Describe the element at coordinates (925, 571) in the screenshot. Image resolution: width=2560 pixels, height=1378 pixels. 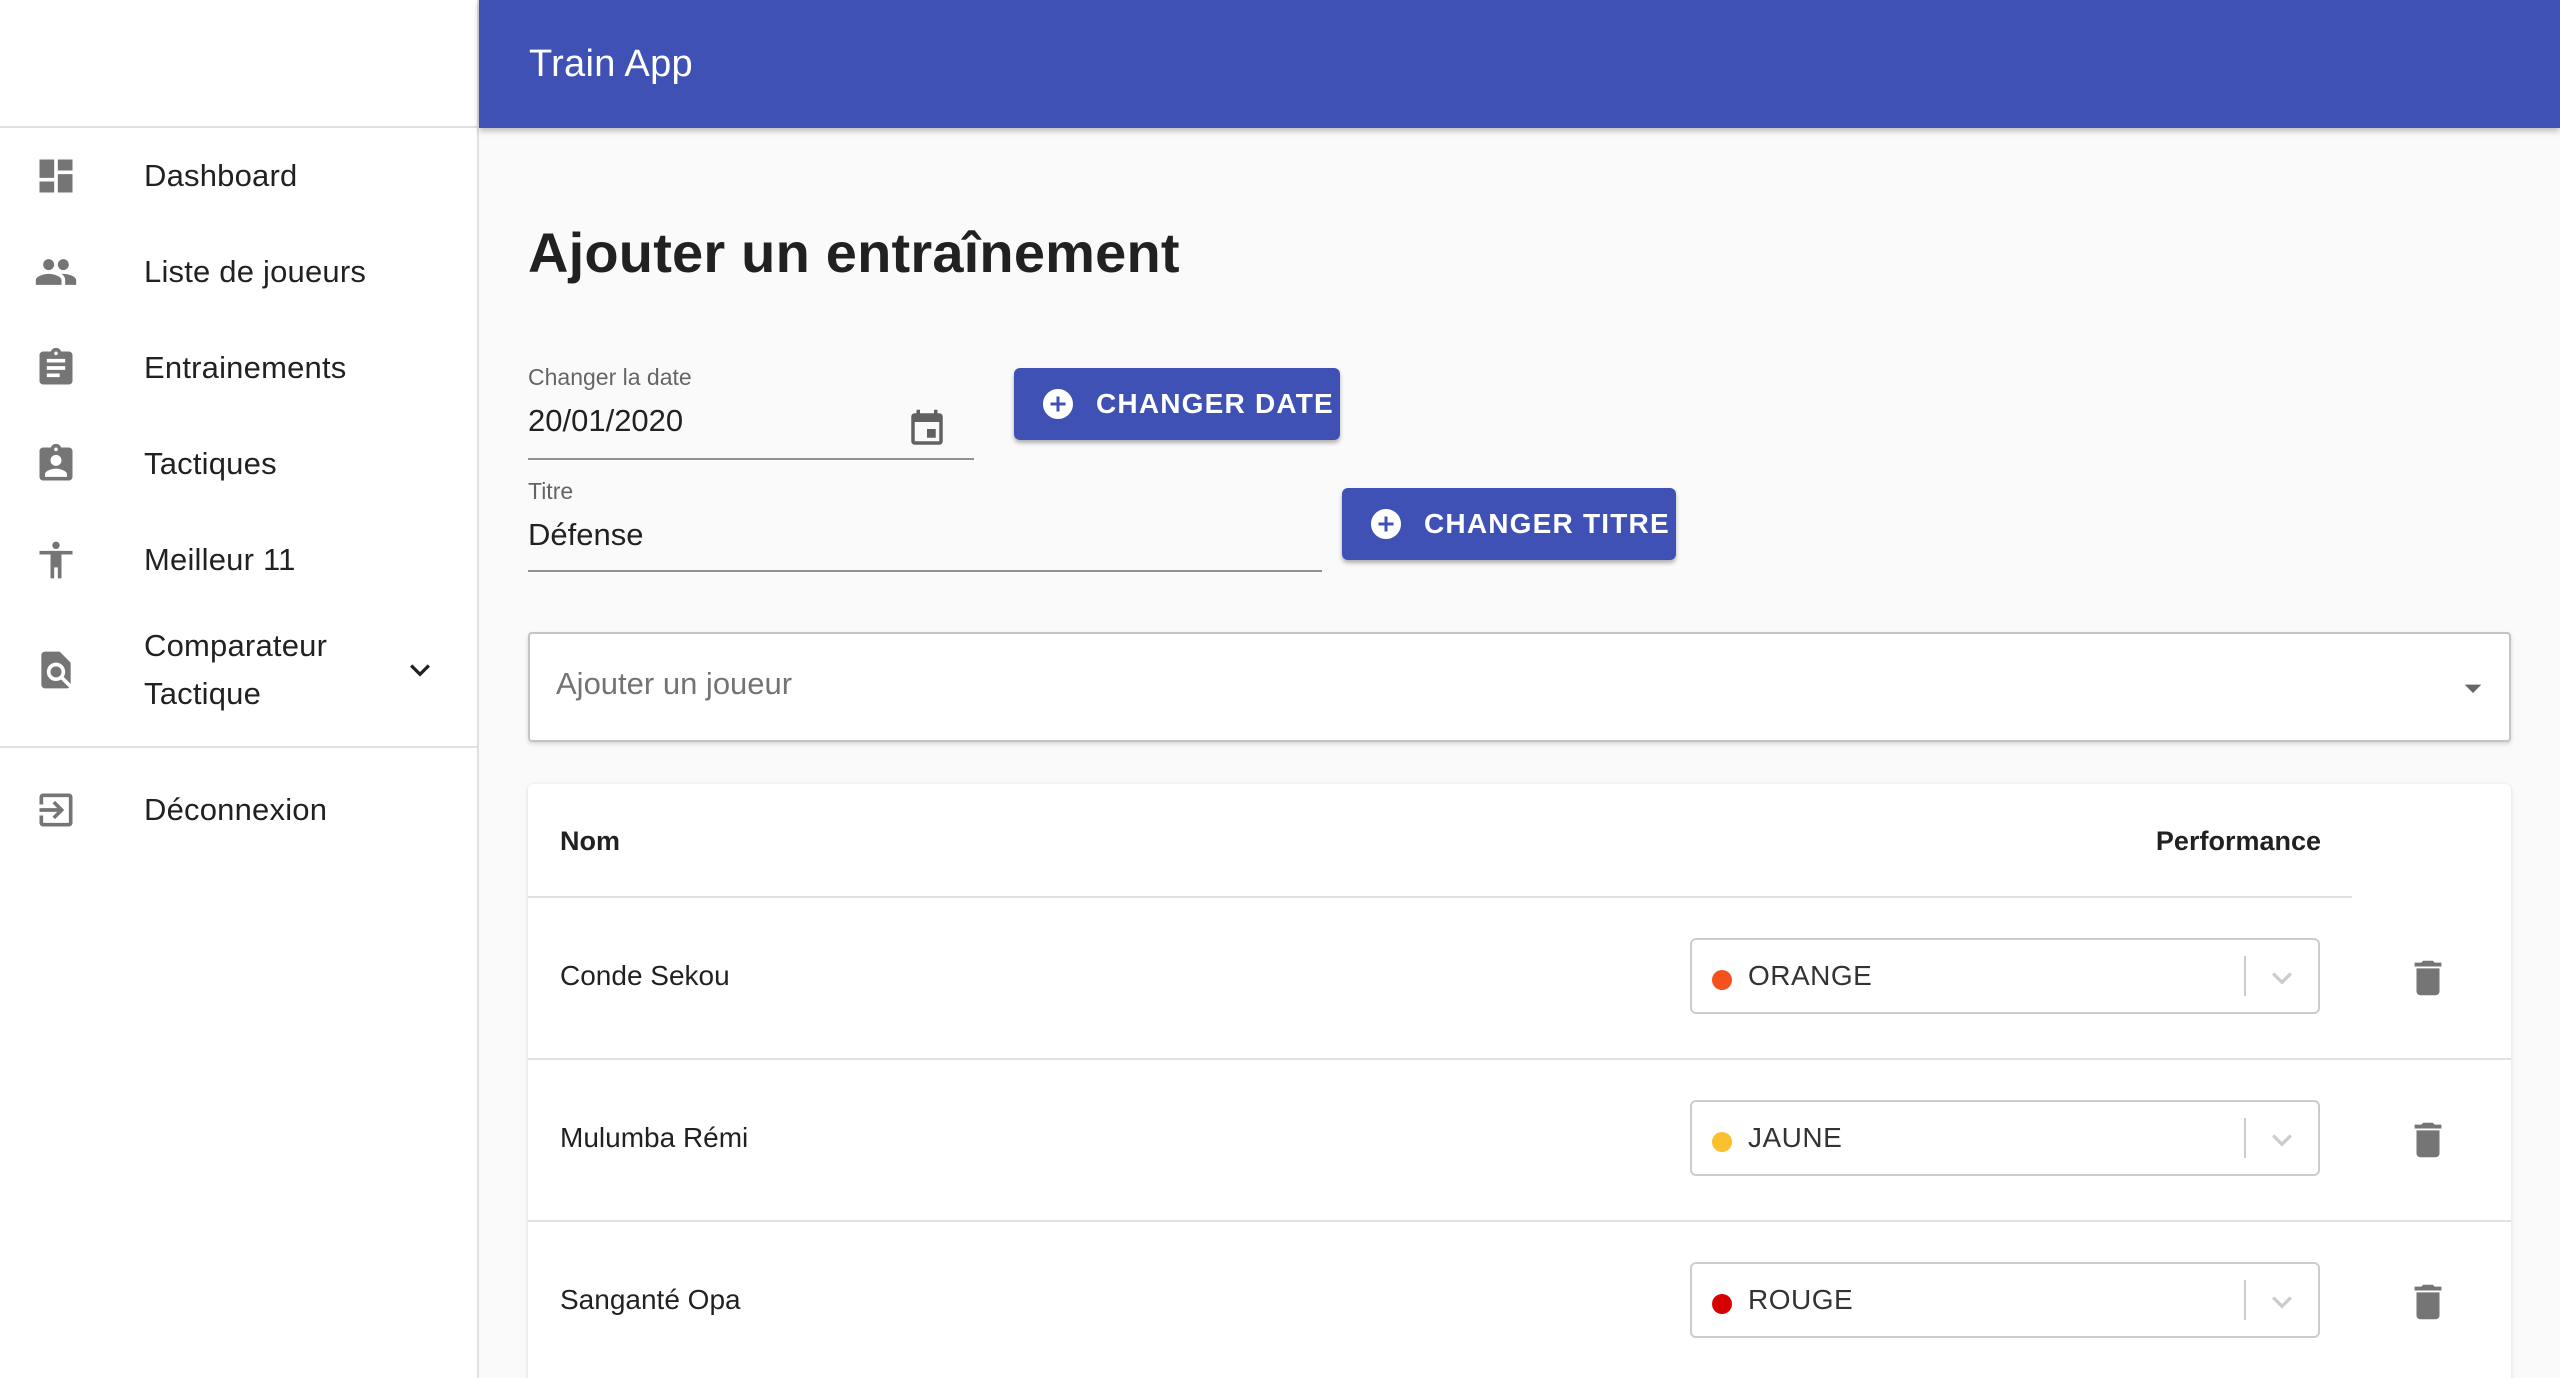
I see `title-field-underline` at that location.